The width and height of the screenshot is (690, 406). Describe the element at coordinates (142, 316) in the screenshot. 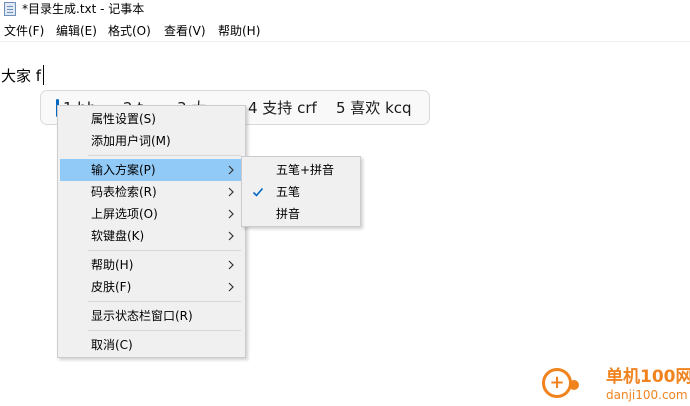

I see `menu-item-label: 显示状态栏窗口(R)` at that location.